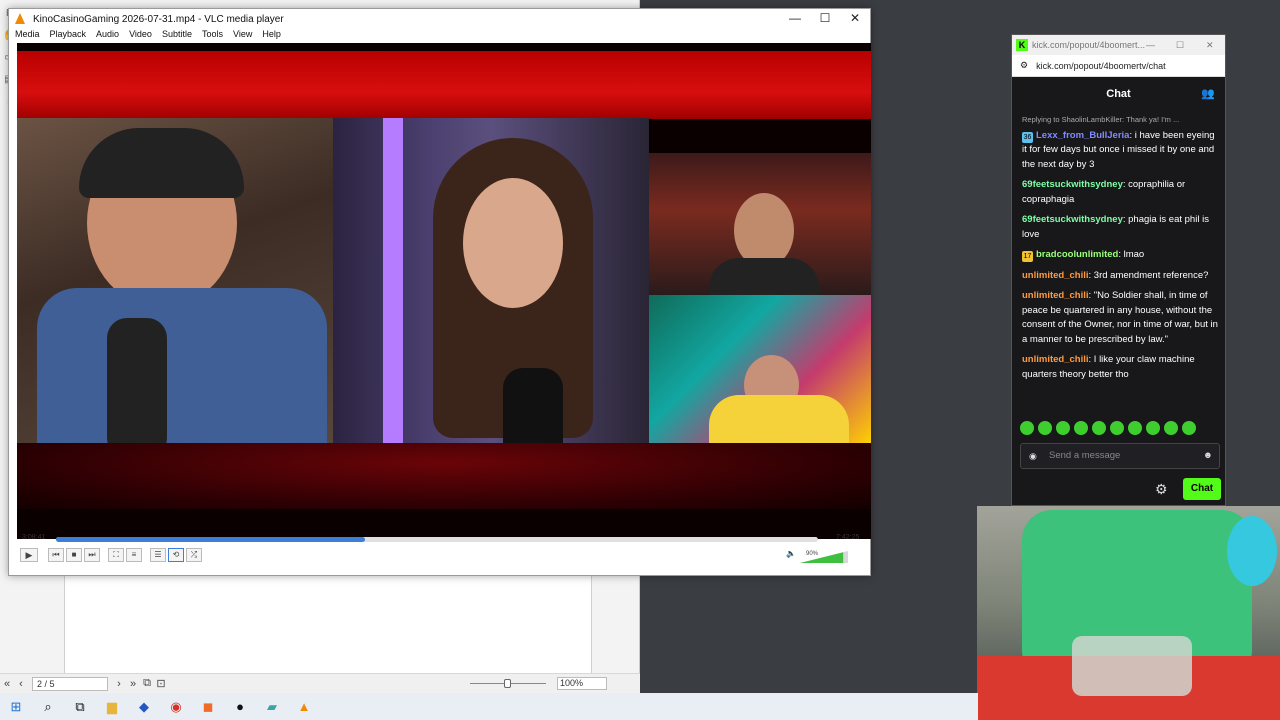  What do you see at coordinates (760, 375) in the screenshot?
I see `guest-camera-bottom-right` at bounding box center [760, 375].